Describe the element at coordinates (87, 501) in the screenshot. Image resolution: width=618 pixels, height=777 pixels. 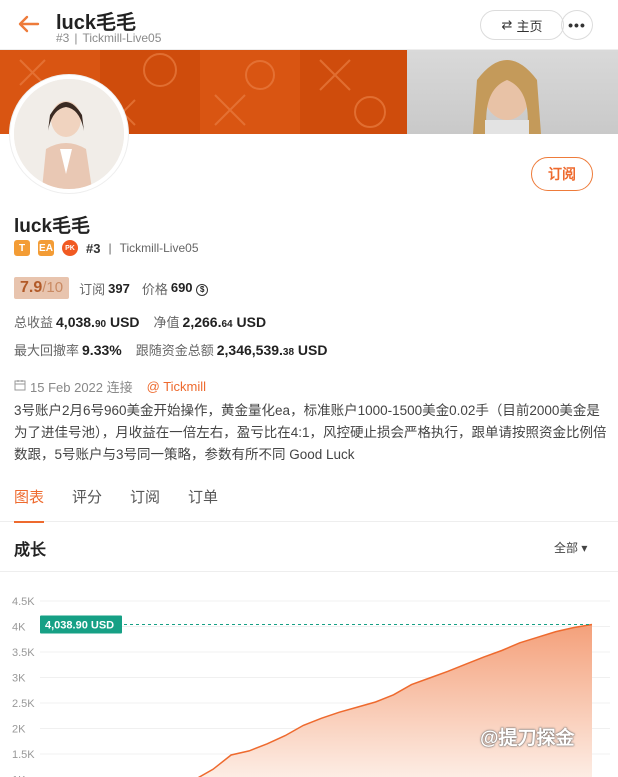
I see `tab-rating: 评分` at that location.